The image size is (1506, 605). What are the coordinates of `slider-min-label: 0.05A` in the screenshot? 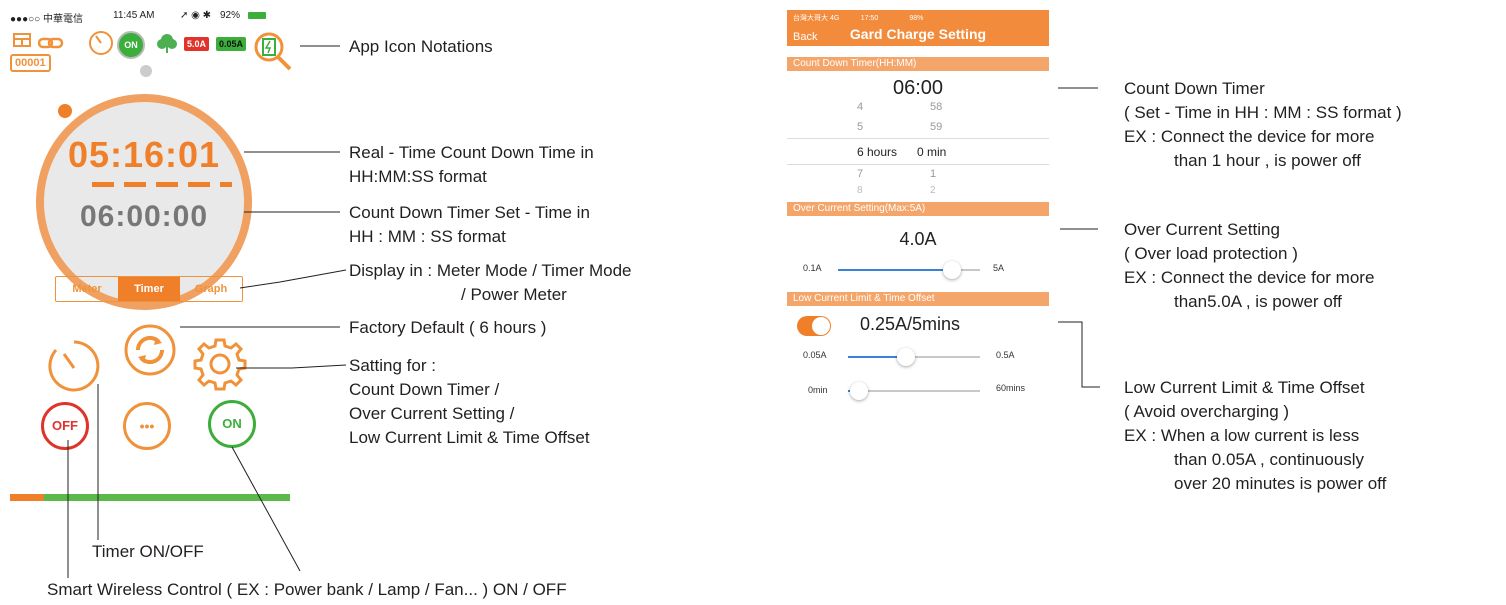 It's located at (815, 355).